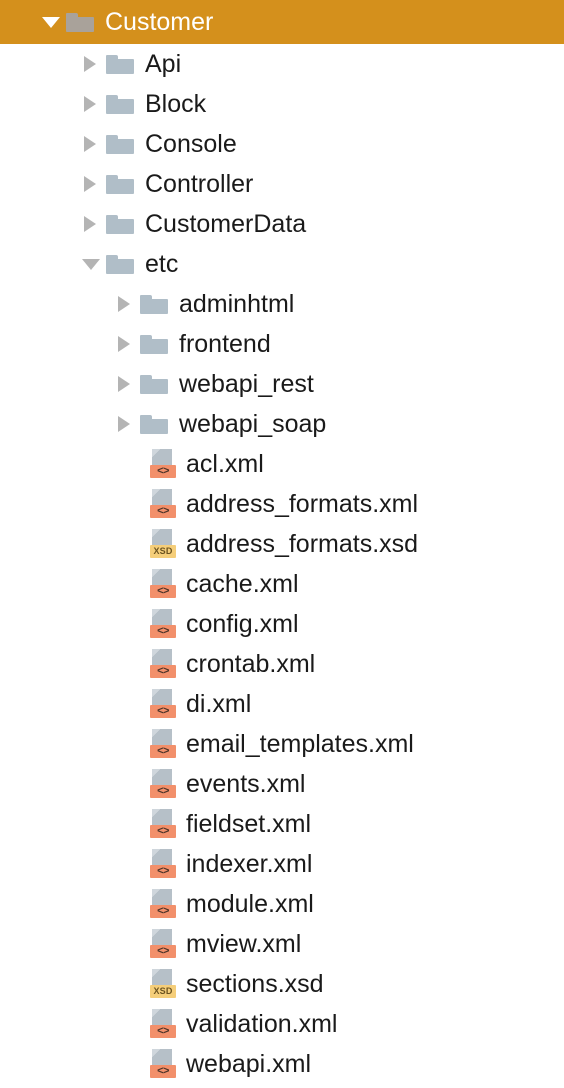 The image size is (564, 1088). I want to click on file-name-label: acl.xml, so click(225, 463).